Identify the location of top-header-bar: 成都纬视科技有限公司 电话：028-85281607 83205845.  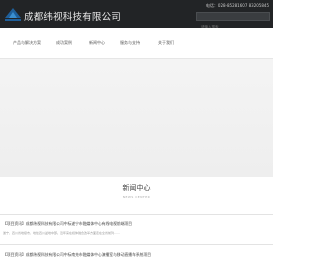
(136, 15).